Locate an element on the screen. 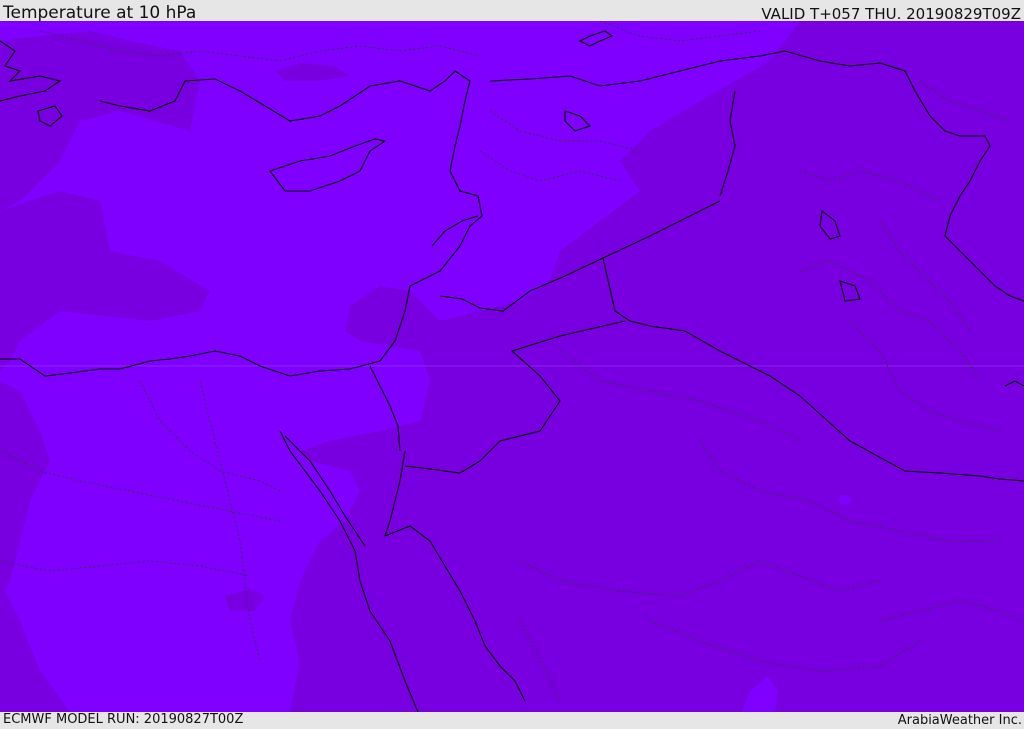 The image size is (1024, 729). map-title: Temperature at 10 hPa is located at coordinates (100, 13).